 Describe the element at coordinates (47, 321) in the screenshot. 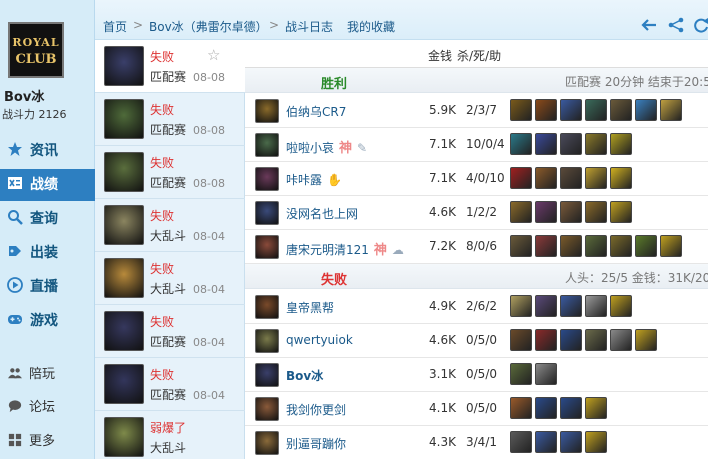

I see `nav-games: 游戏` at that location.